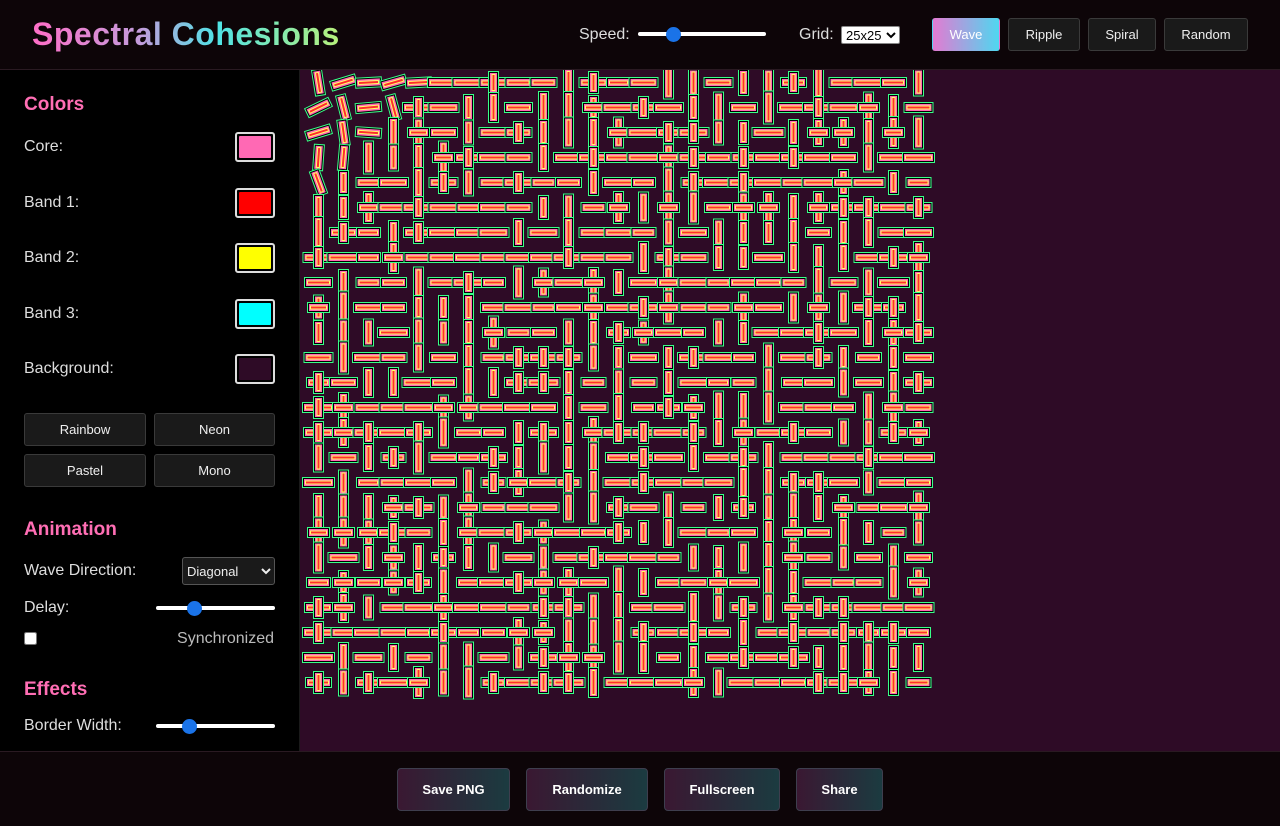  I want to click on band2-color-picker, so click(255, 258).